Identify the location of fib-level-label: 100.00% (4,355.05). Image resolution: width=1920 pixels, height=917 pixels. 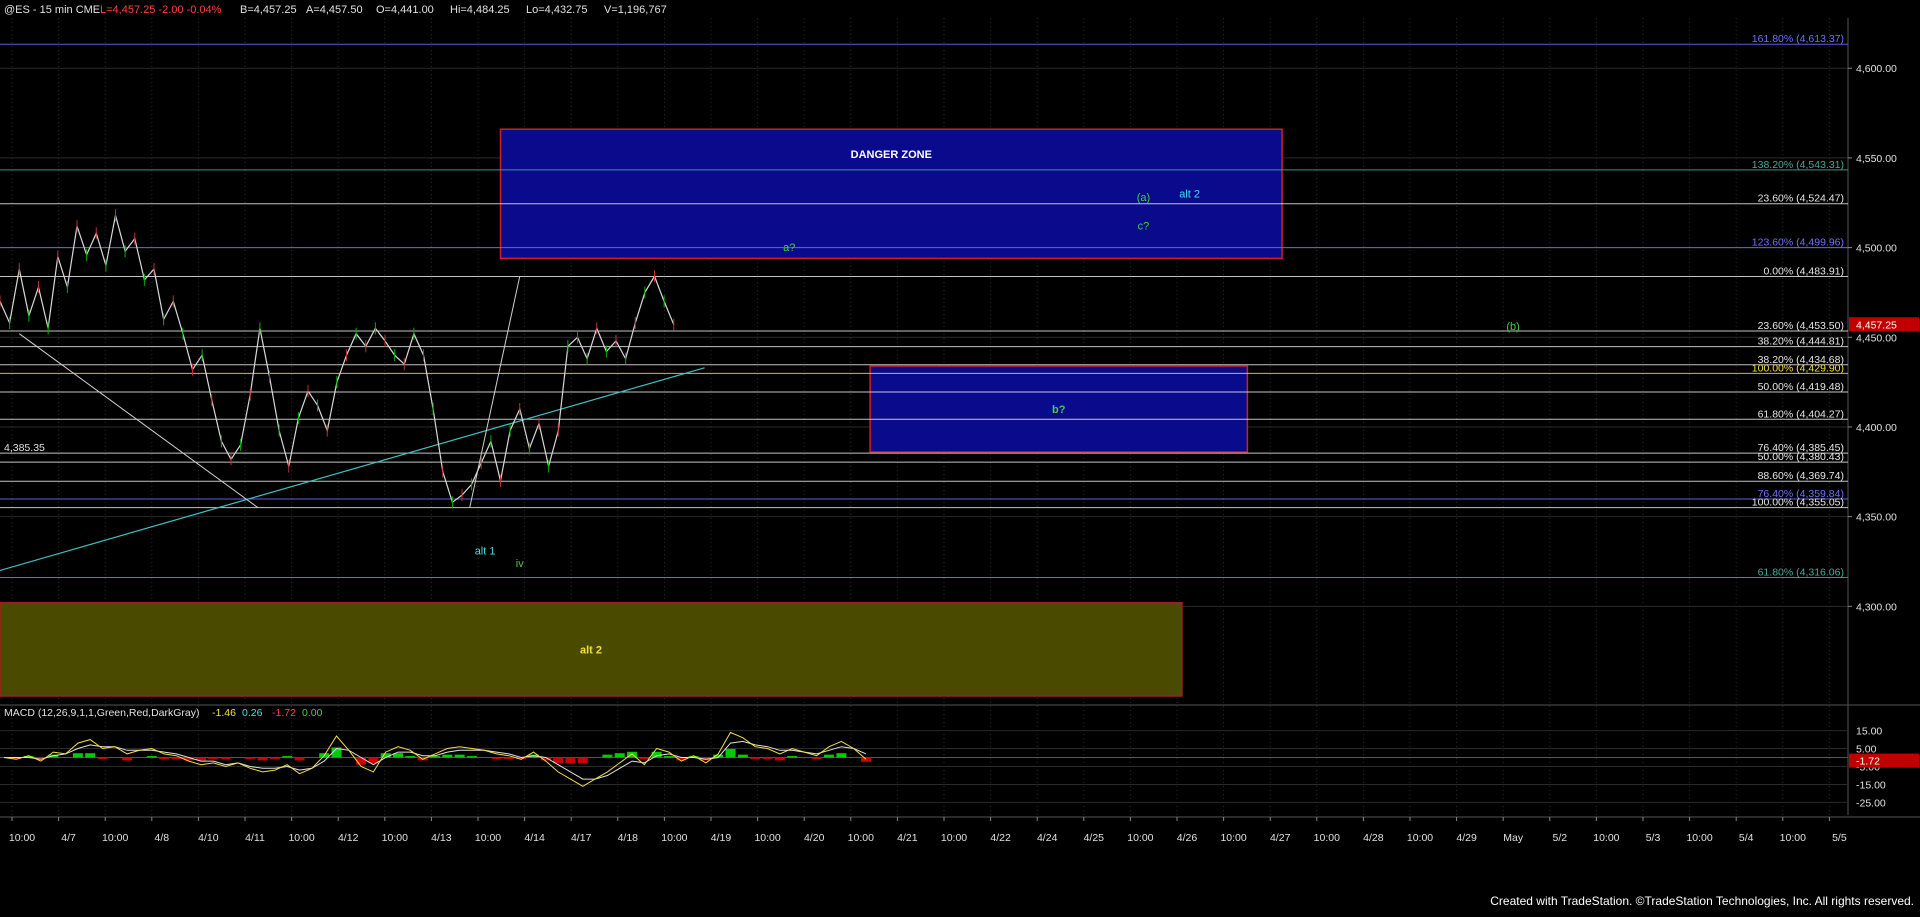
(1798, 503).